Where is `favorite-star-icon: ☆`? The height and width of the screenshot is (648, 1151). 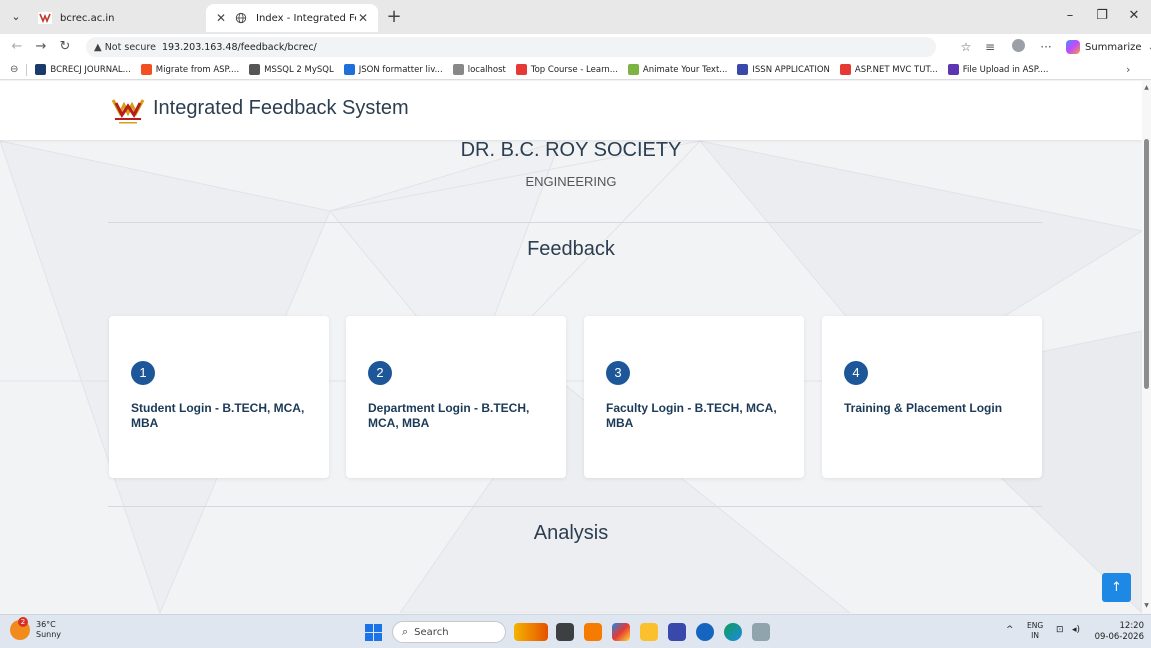 favorite-star-icon: ☆ is located at coordinates (966, 47).